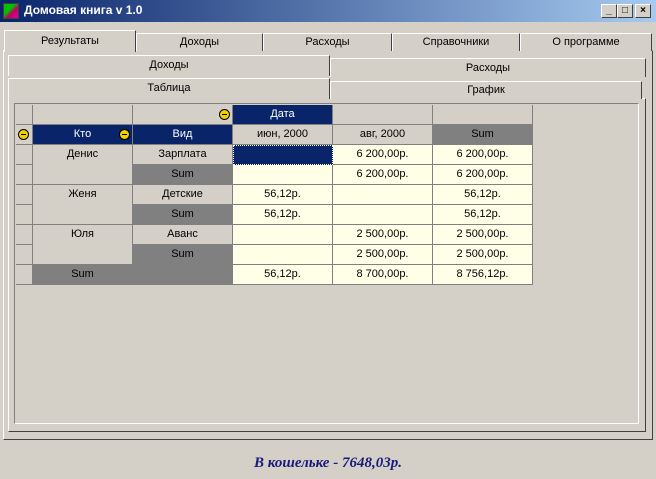 The height and width of the screenshot is (479, 656). Describe the element at coordinates (83, 245) in the screenshot. I see `row-header-who: Юля` at that location.